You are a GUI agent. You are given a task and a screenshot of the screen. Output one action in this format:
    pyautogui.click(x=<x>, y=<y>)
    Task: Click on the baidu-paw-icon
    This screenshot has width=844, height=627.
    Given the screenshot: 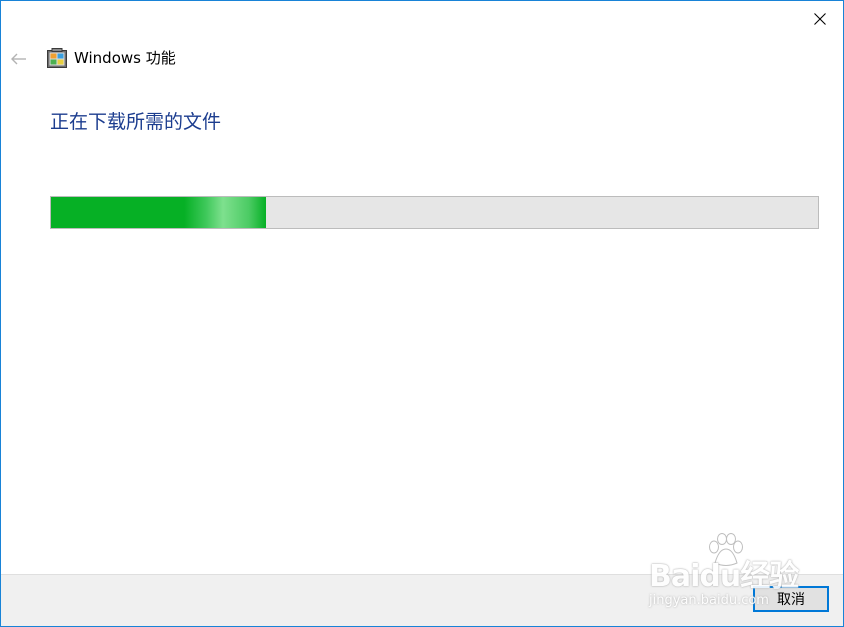 What is the action you would take?
    pyautogui.click(x=726, y=549)
    